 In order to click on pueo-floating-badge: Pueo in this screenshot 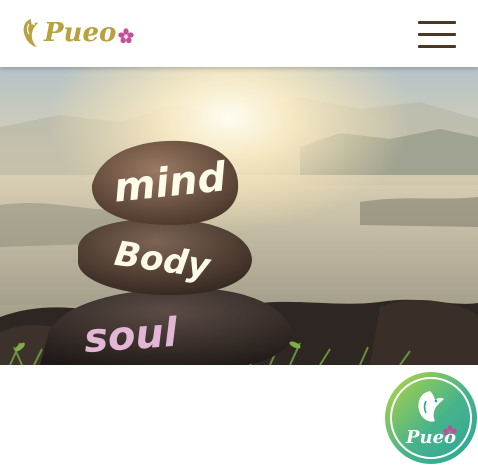, I will do `click(431, 418)`.